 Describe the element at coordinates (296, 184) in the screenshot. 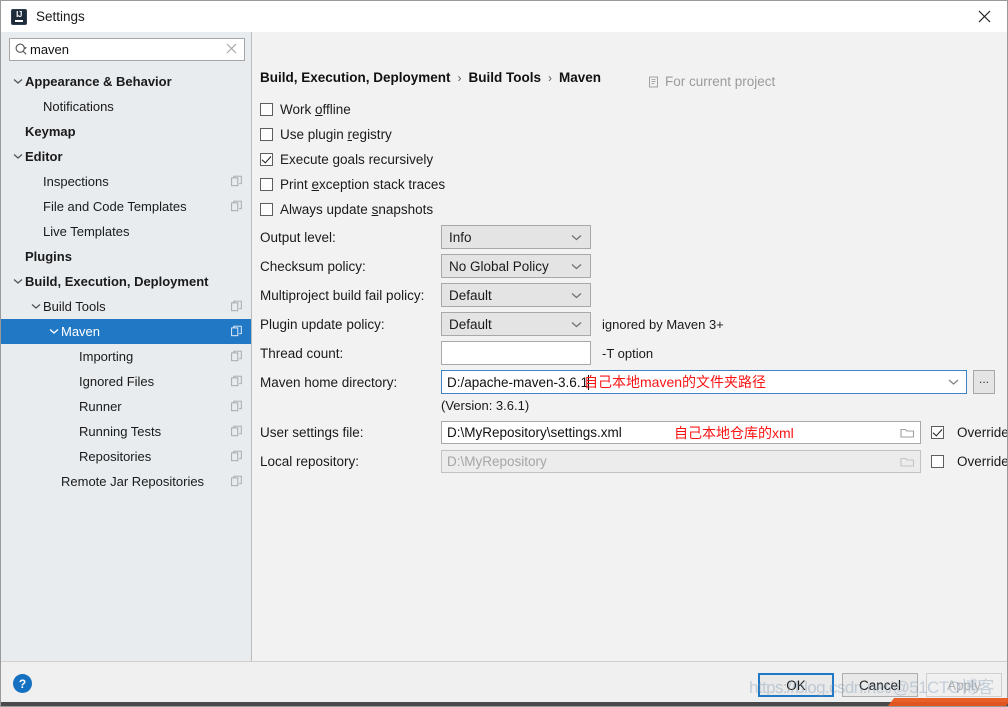

I see `label-pre: Print` at that location.